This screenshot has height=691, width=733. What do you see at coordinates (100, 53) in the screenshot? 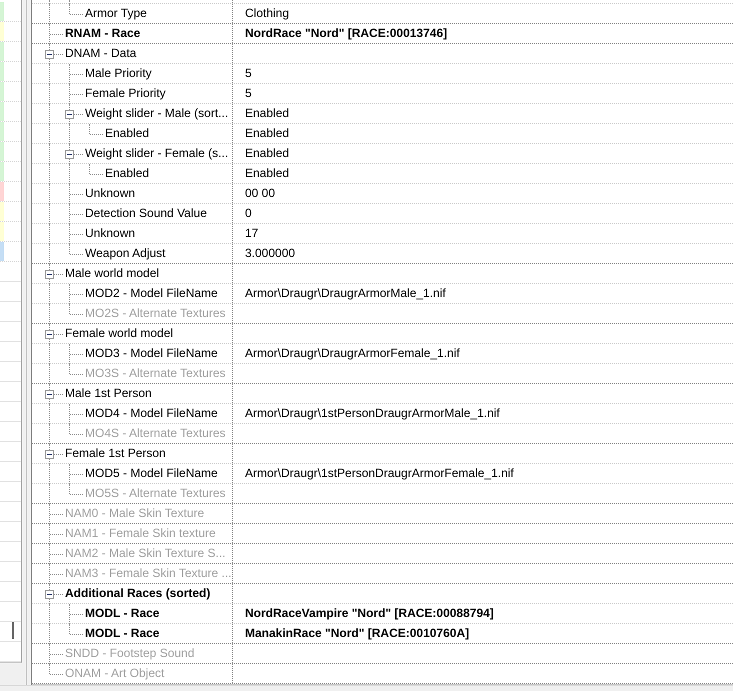
I see `tree-item-label: DNAM - Data` at bounding box center [100, 53].